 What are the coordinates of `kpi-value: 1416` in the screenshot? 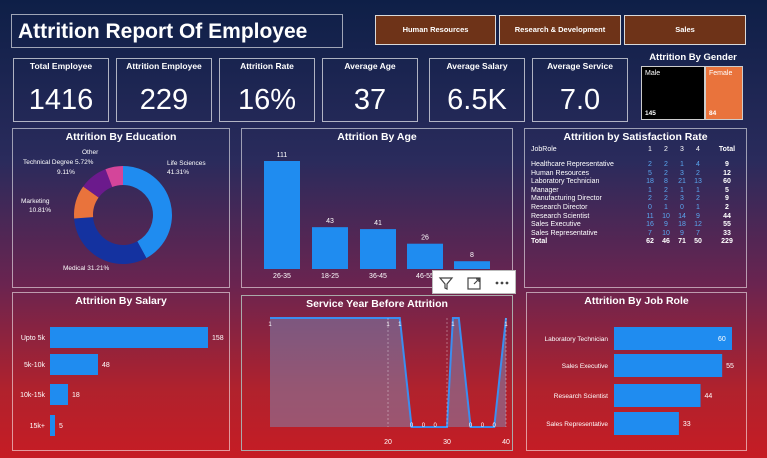 It's located at (61, 100).